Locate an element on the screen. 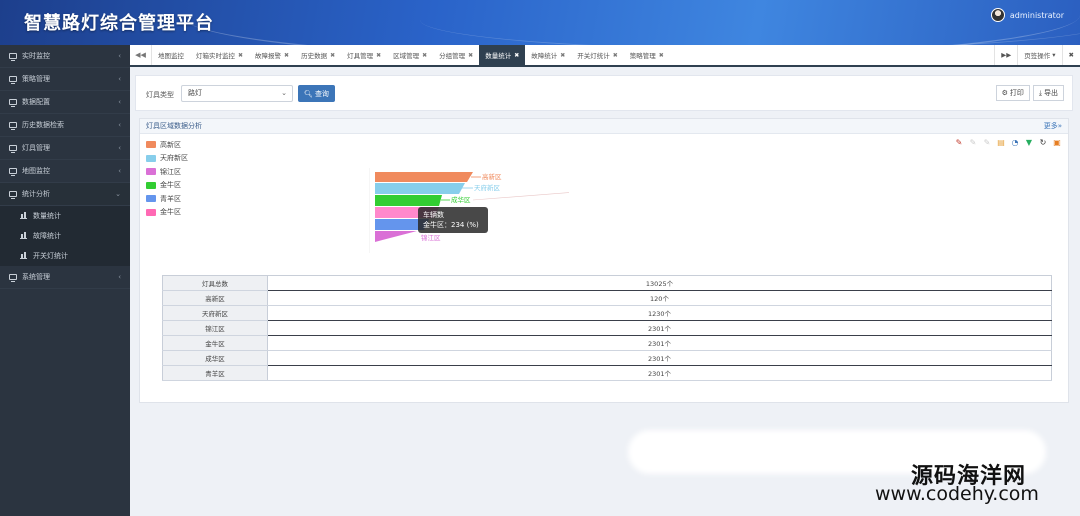  query-button: 🔍︎ 查询 is located at coordinates (316, 93).